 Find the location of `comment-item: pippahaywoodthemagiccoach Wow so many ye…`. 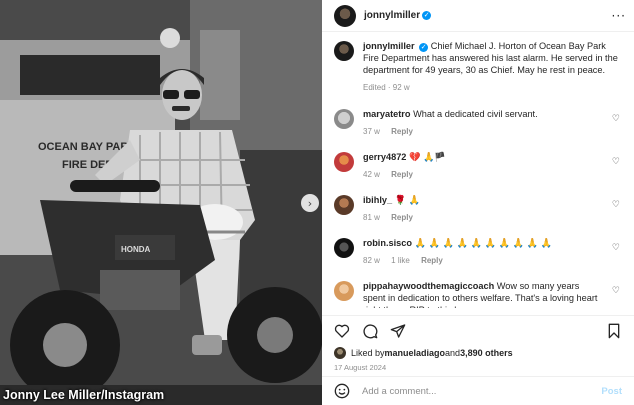

comment-item: pippahaywoodthemagiccoach Wow so many ye… is located at coordinates (478, 294).